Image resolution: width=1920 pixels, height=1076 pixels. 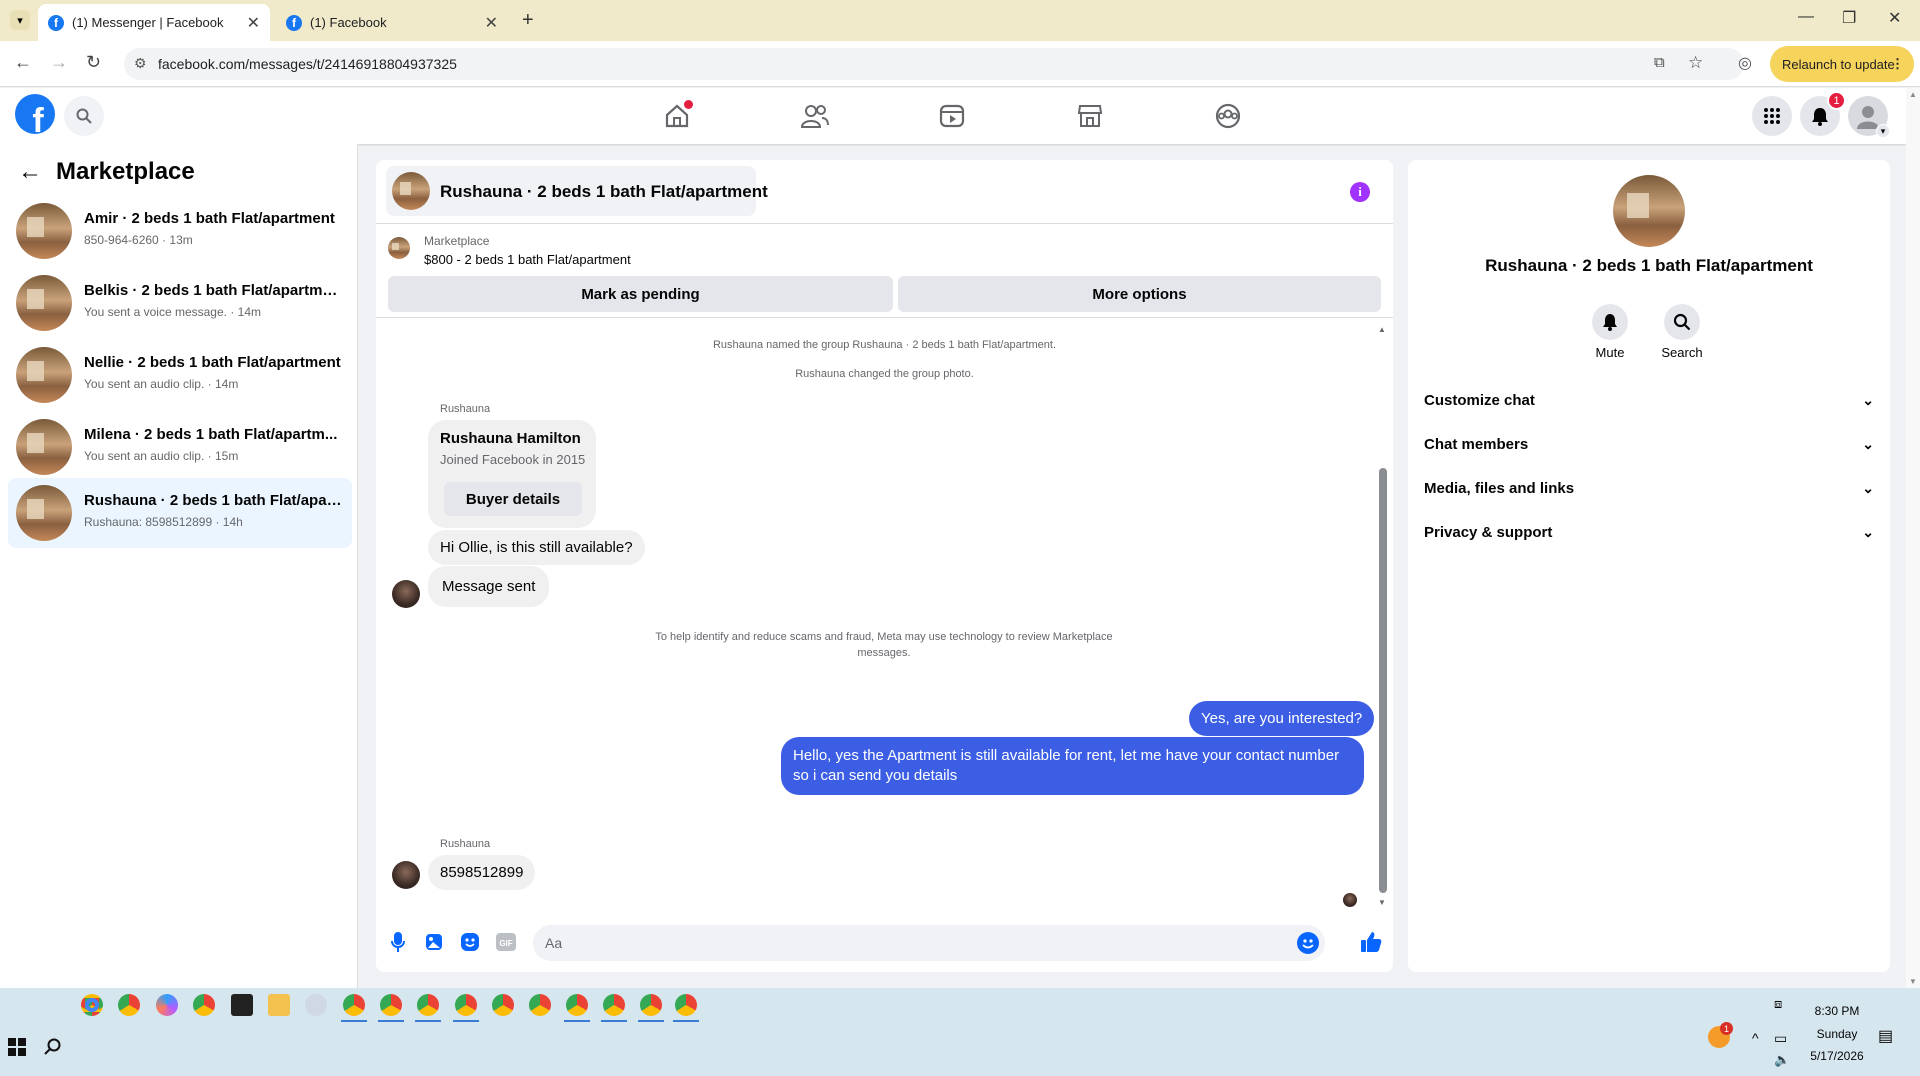 What do you see at coordinates (577, 191) in the screenshot?
I see `chat-header: Rushauna · 2 beds 1 bath Flat/apartment` at bounding box center [577, 191].